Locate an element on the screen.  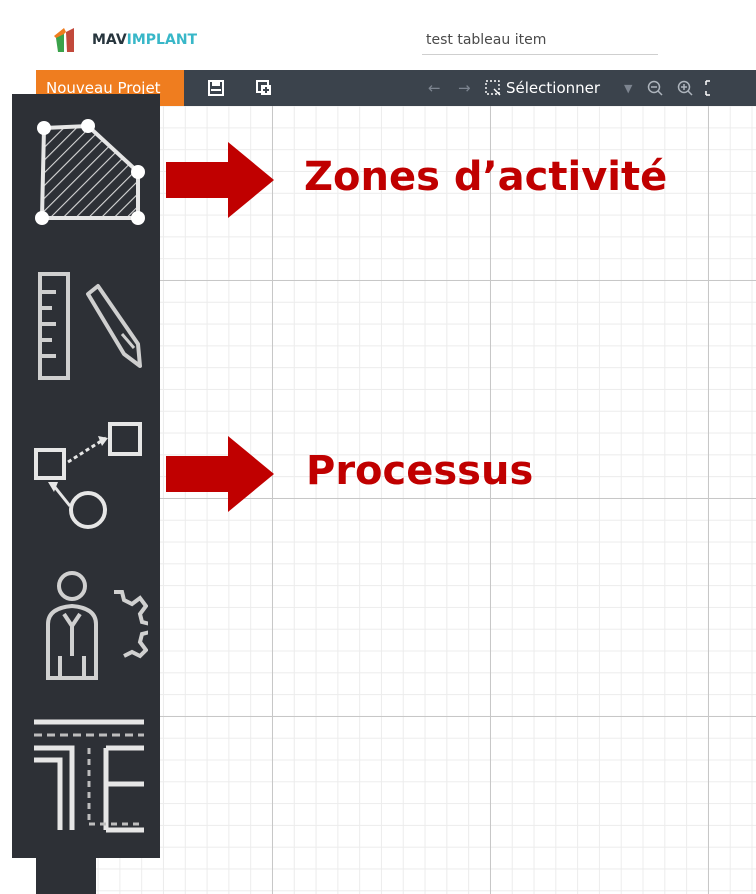
measure-draw-tool is located at coordinates (89, 324).